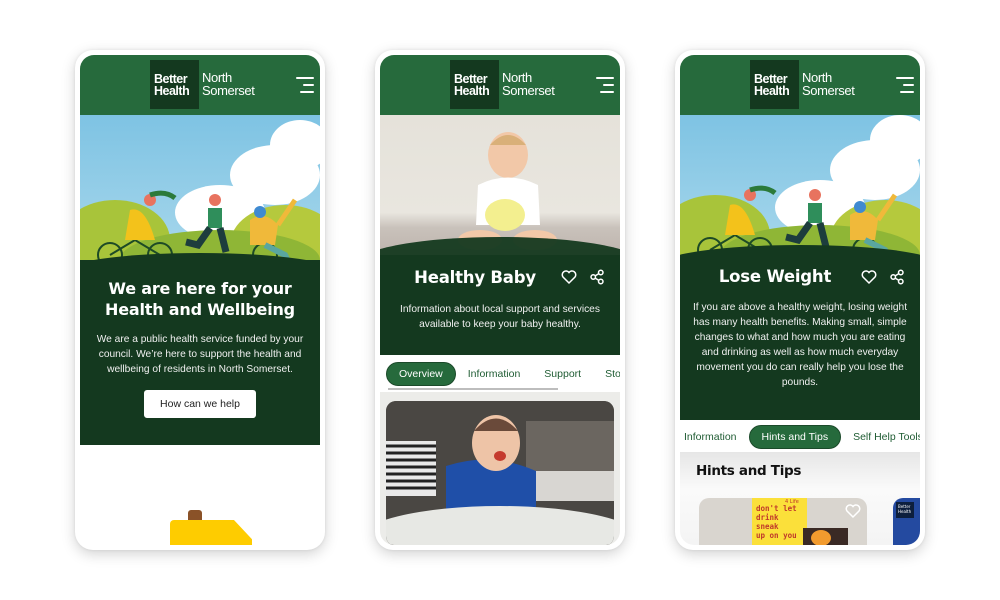 Image resolution: width=1000 pixels, height=600 pixels. Describe the element at coordinates (200, 404) in the screenshot. I see `how-can-we-help-button: How can we help` at that location.